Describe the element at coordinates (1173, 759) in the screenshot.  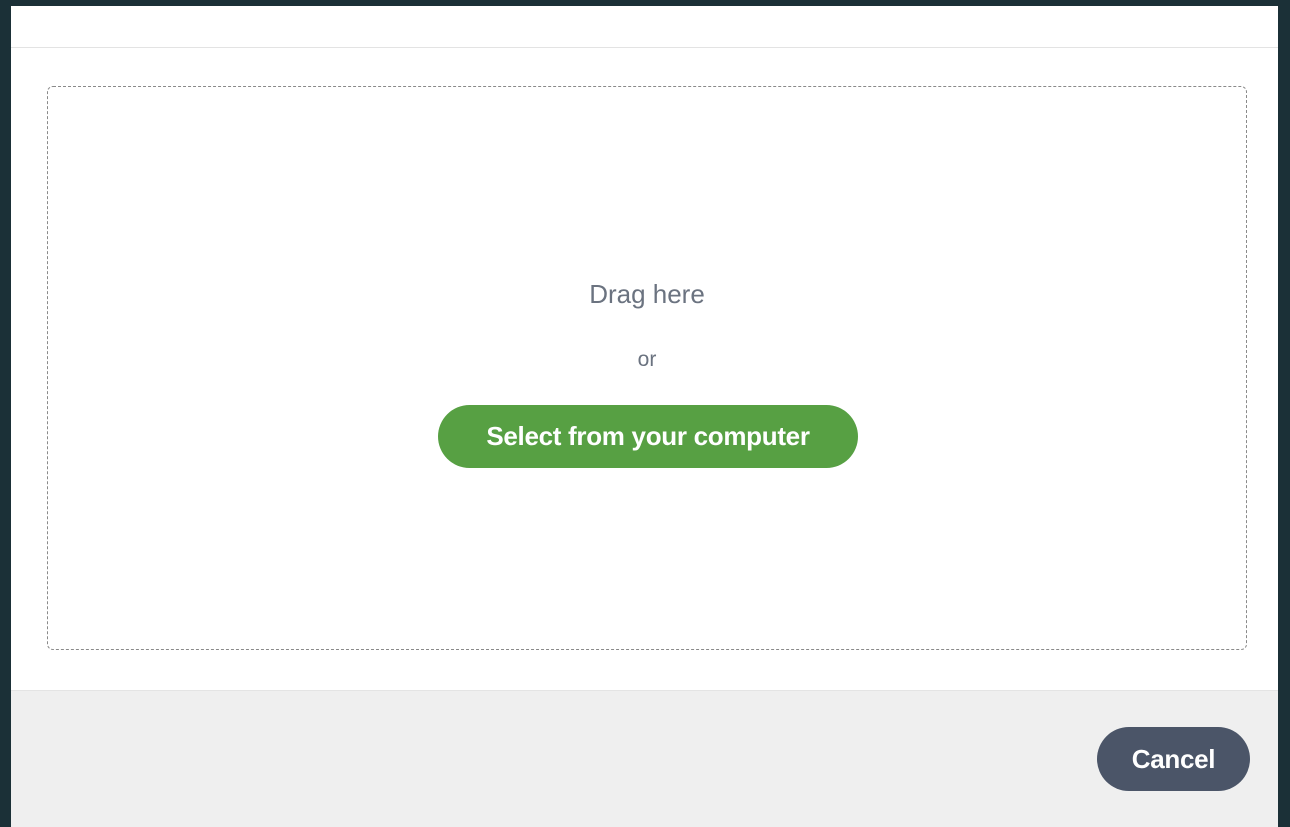
I see `cancel-button: Cancel` at that location.